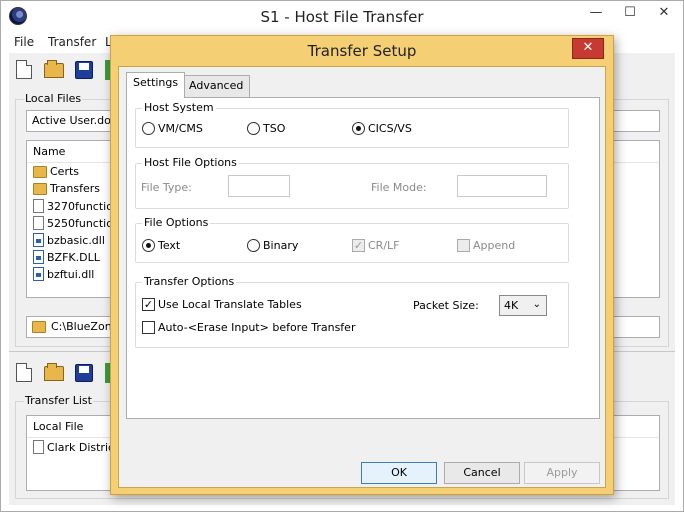 This screenshot has width=684, height=512. Describe the element at coordinates (58, 400) in the screenshot. I see `transfer-list-label: Transfer List` at that location.